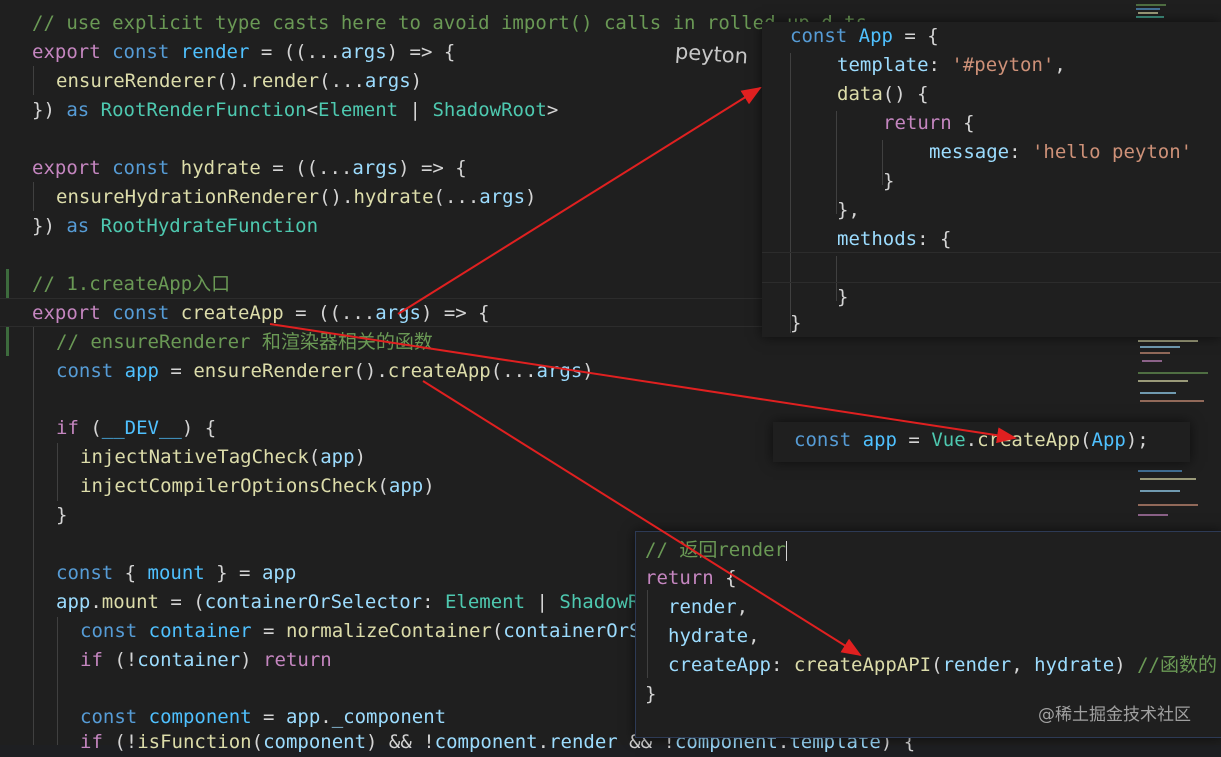  Describe the element at coordinates (1114, 715) in the screenshot. I see `watermark: @稀土掘金技术社区` at that location.